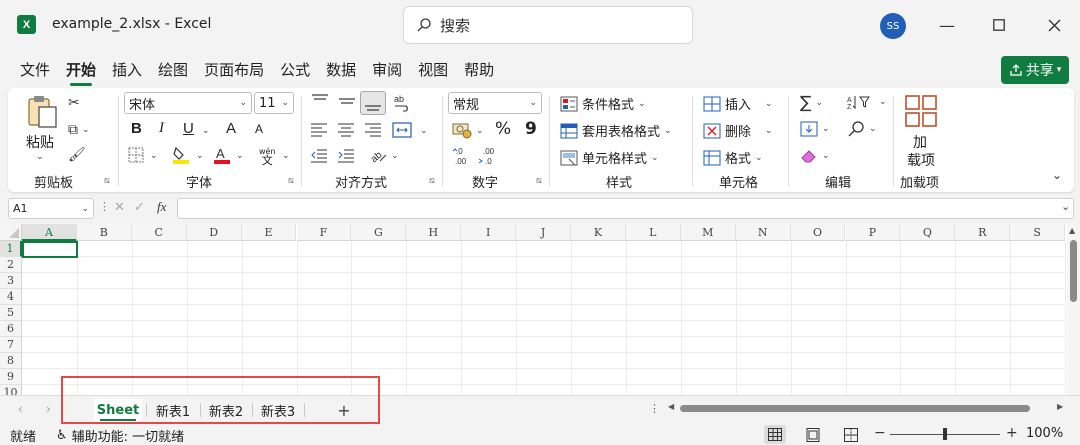 The height and width of the screenshot is (445, 1080). Describe the element at coordinates (20, 409) in the screenshot. I see `prev-sheet-icon: ‹` at that location.